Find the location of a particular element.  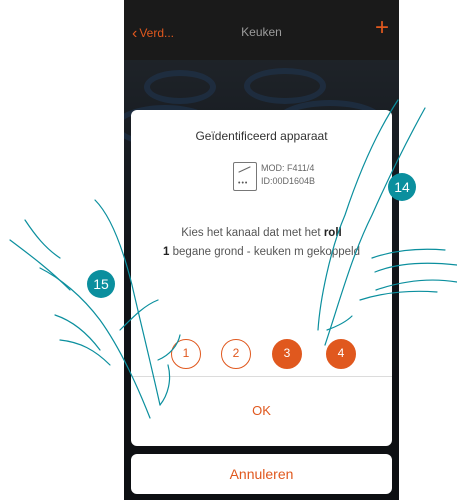

step-badge-14: 14 is located at coordinates (402, 187).